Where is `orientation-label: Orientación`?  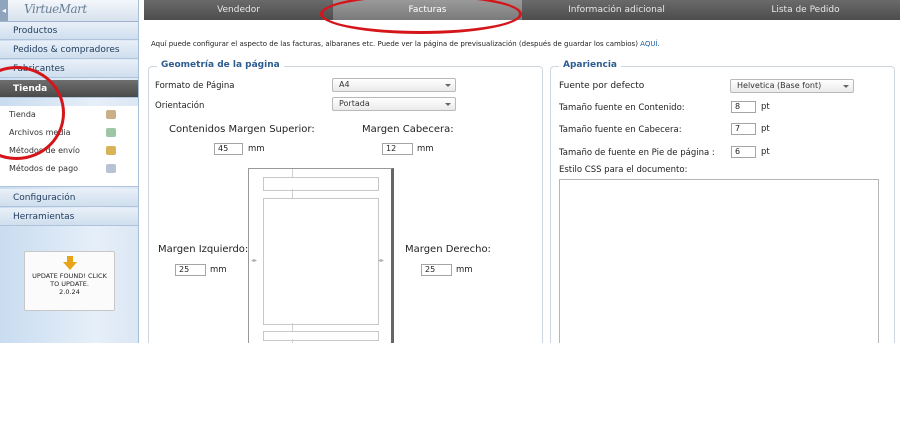
orientation-label: Orientación is located at coordinates (180, 106).